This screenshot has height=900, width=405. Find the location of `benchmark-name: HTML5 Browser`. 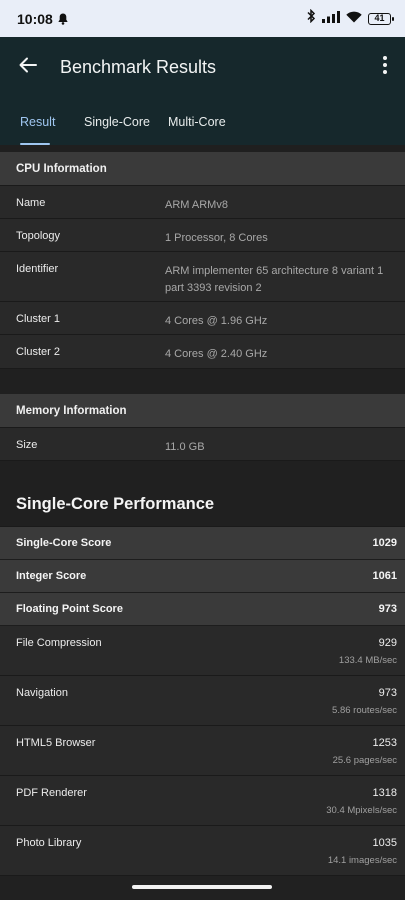

benchmark-name: HTML5 Browser is located at coordinates (56, 743).